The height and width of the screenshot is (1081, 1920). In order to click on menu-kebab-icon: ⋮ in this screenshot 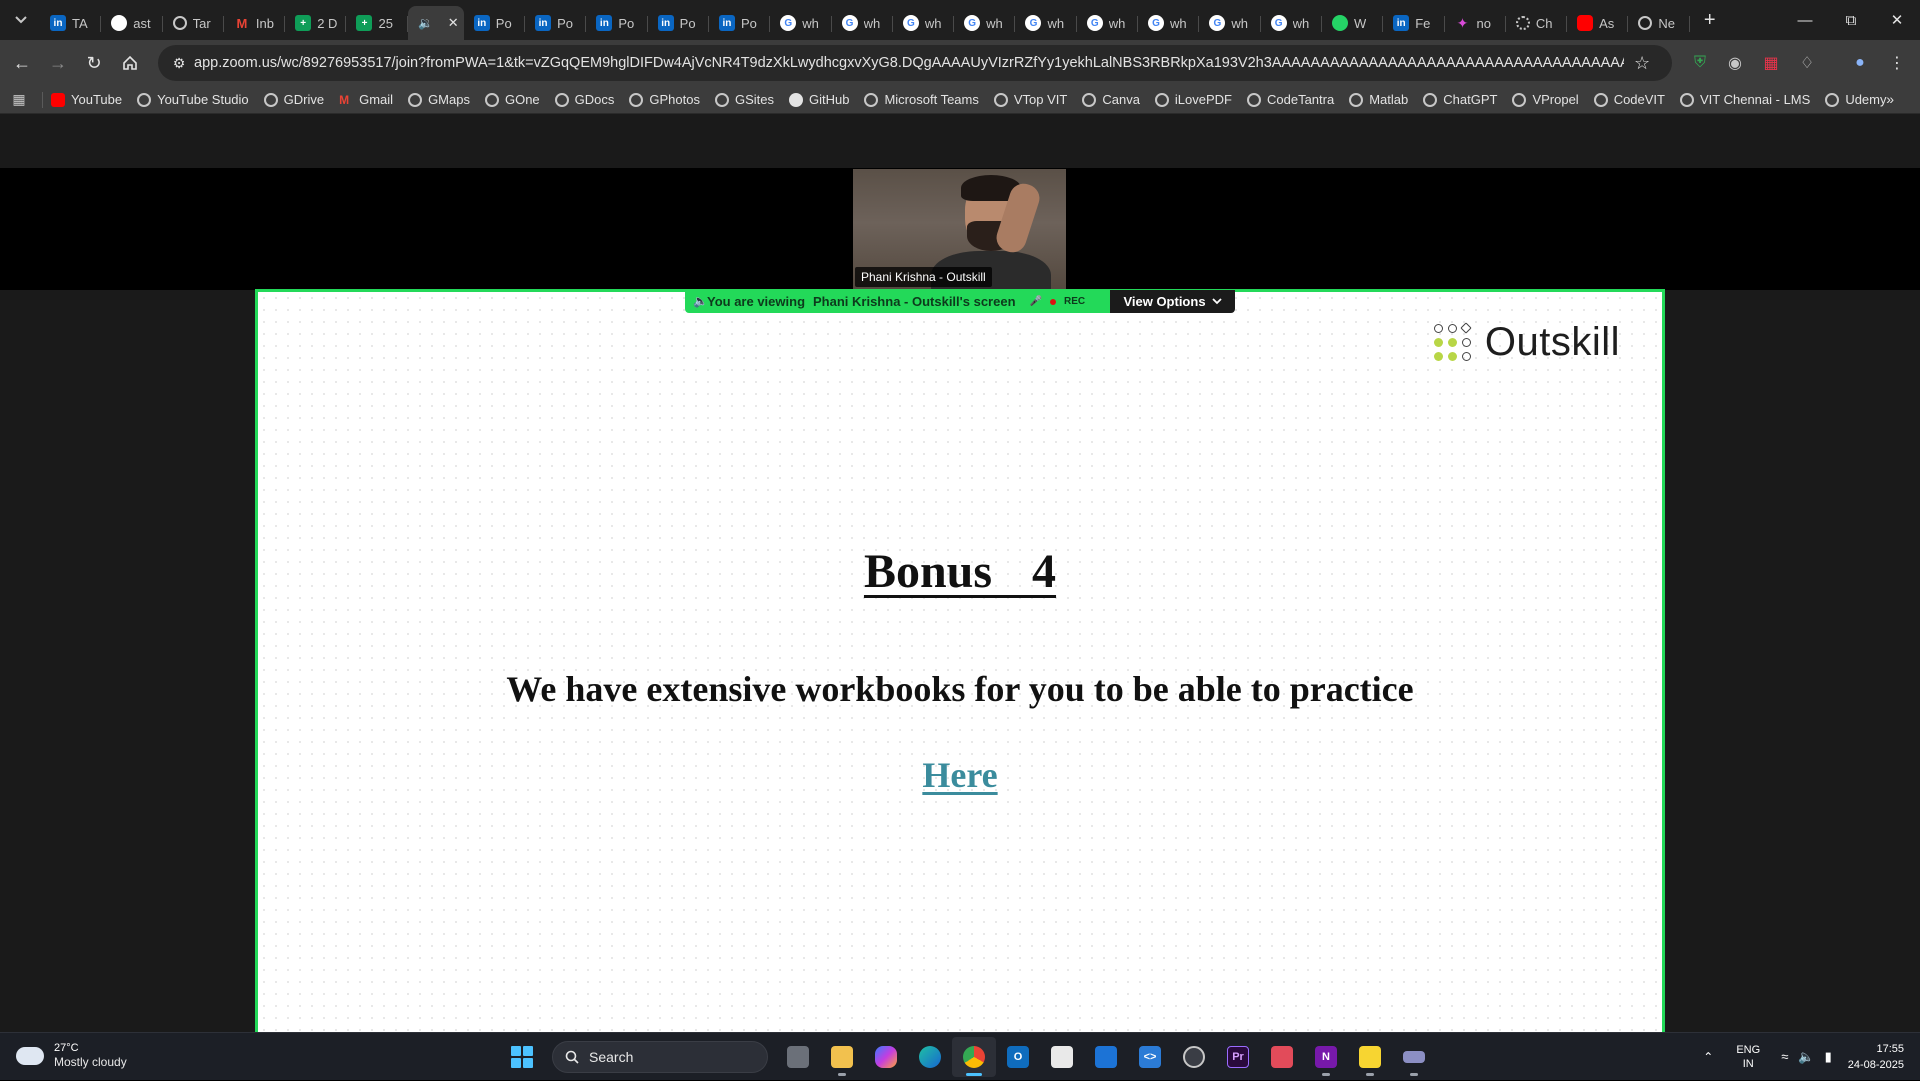, I will do `click(1897, 63)`.